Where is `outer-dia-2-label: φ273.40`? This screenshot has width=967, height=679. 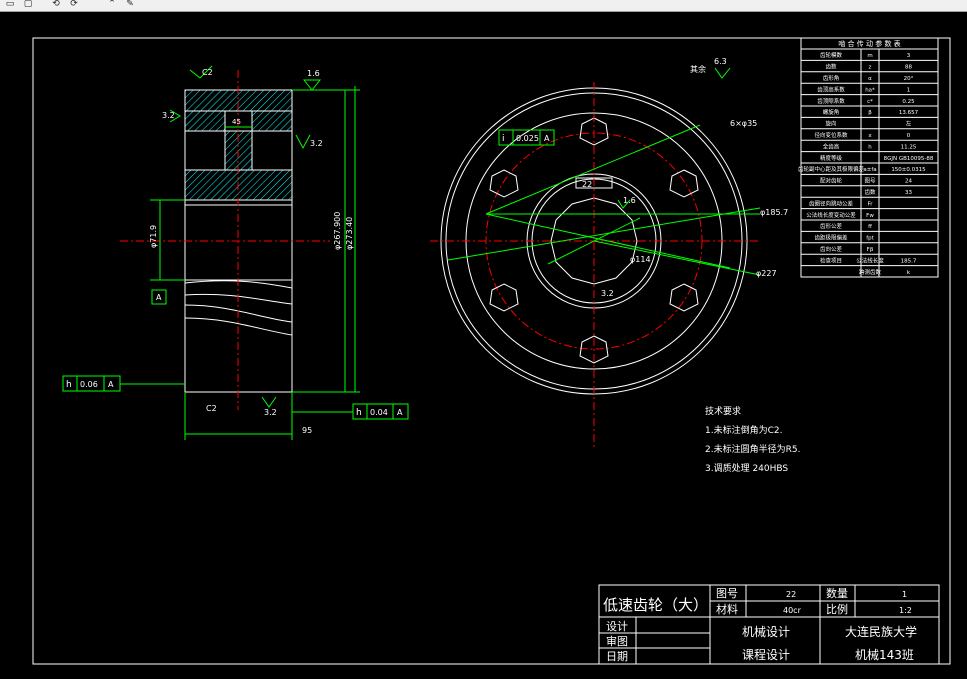 outer-dia-2-label: φ273.40 is located at coordinates (349, 233).